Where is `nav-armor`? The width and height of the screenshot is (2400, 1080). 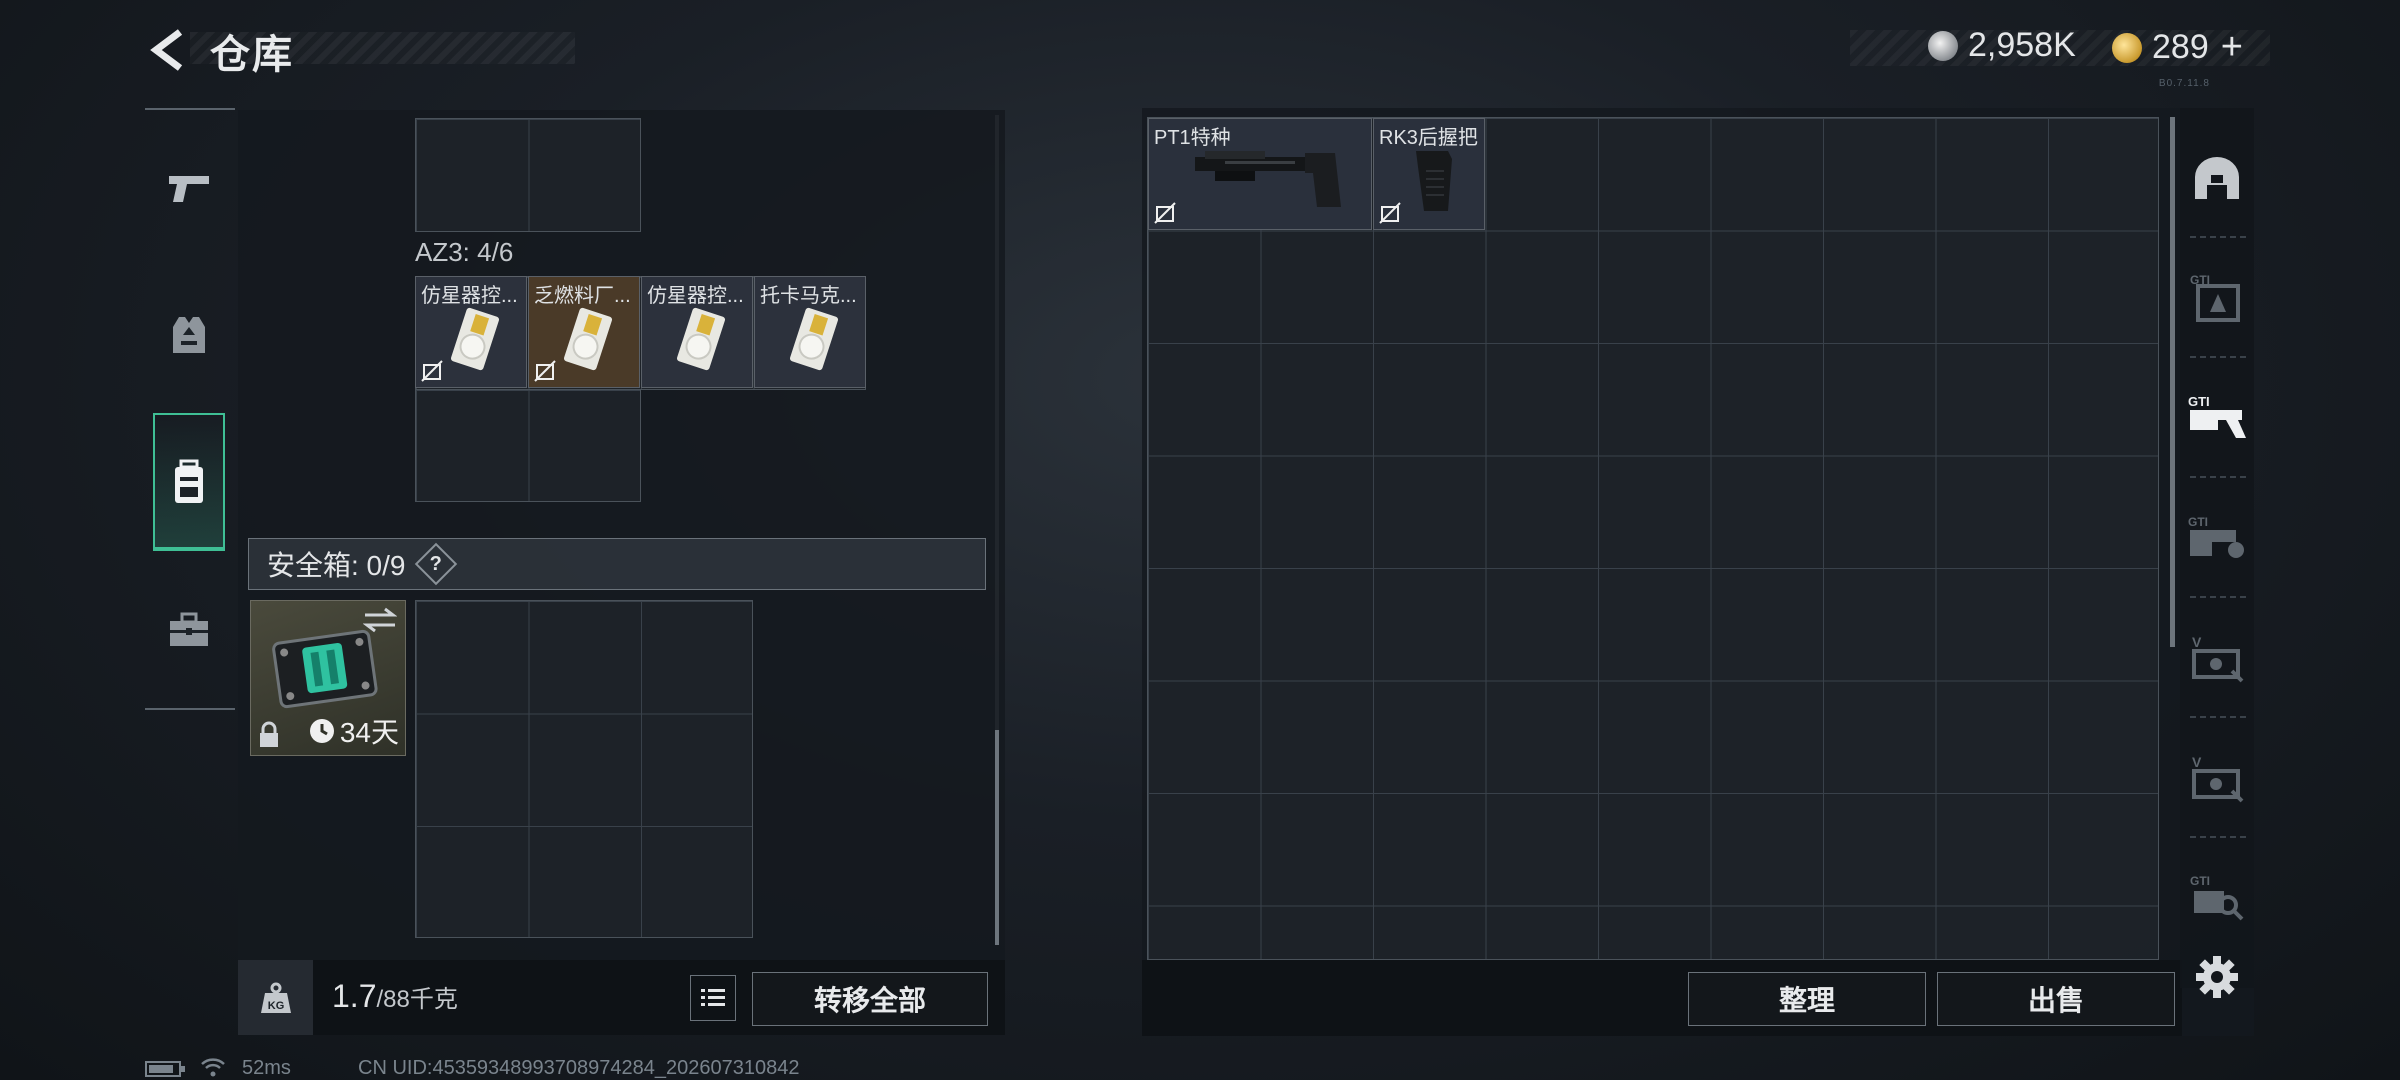 nav-armor is located at coordinates (189, 335).